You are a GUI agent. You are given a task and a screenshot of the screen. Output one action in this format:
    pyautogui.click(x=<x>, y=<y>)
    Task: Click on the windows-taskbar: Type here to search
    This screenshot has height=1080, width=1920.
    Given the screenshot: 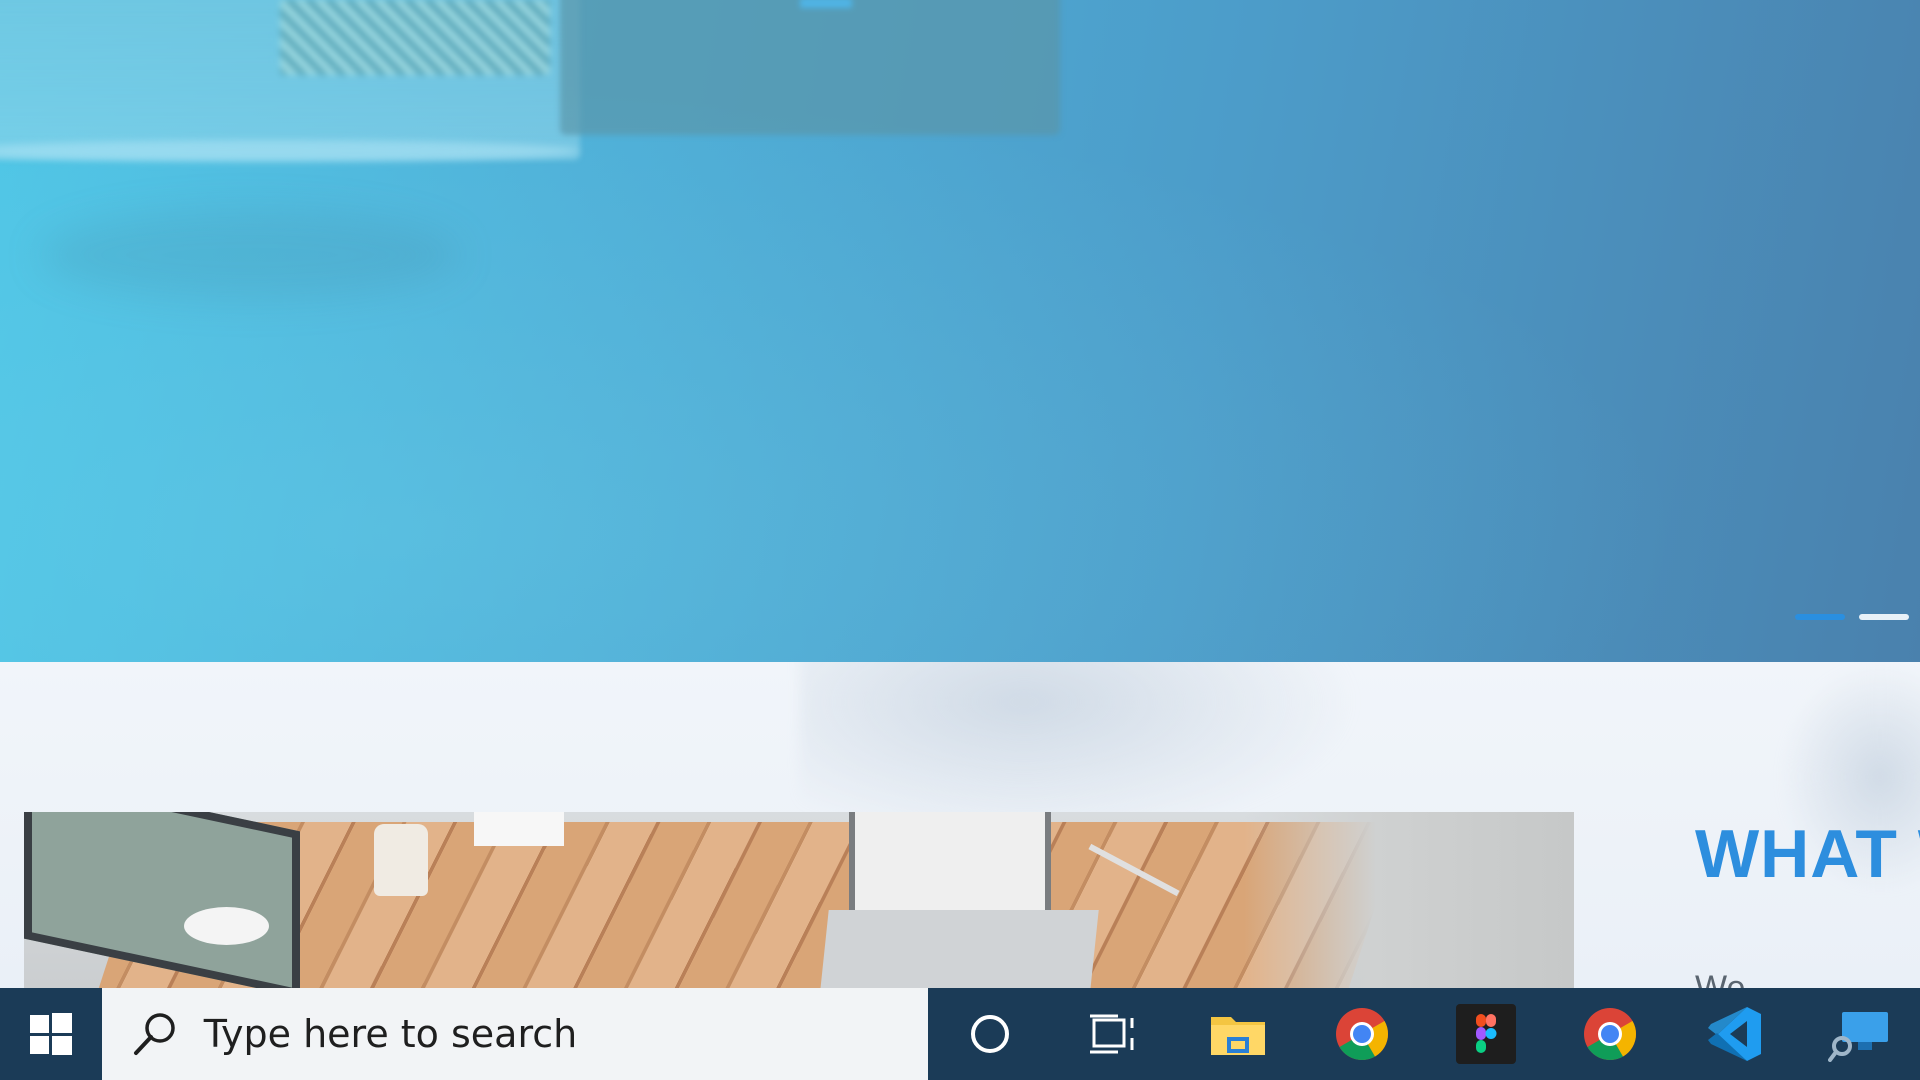 What is the action you would take?
    pyautogui.click(x=960, y=1034)
    